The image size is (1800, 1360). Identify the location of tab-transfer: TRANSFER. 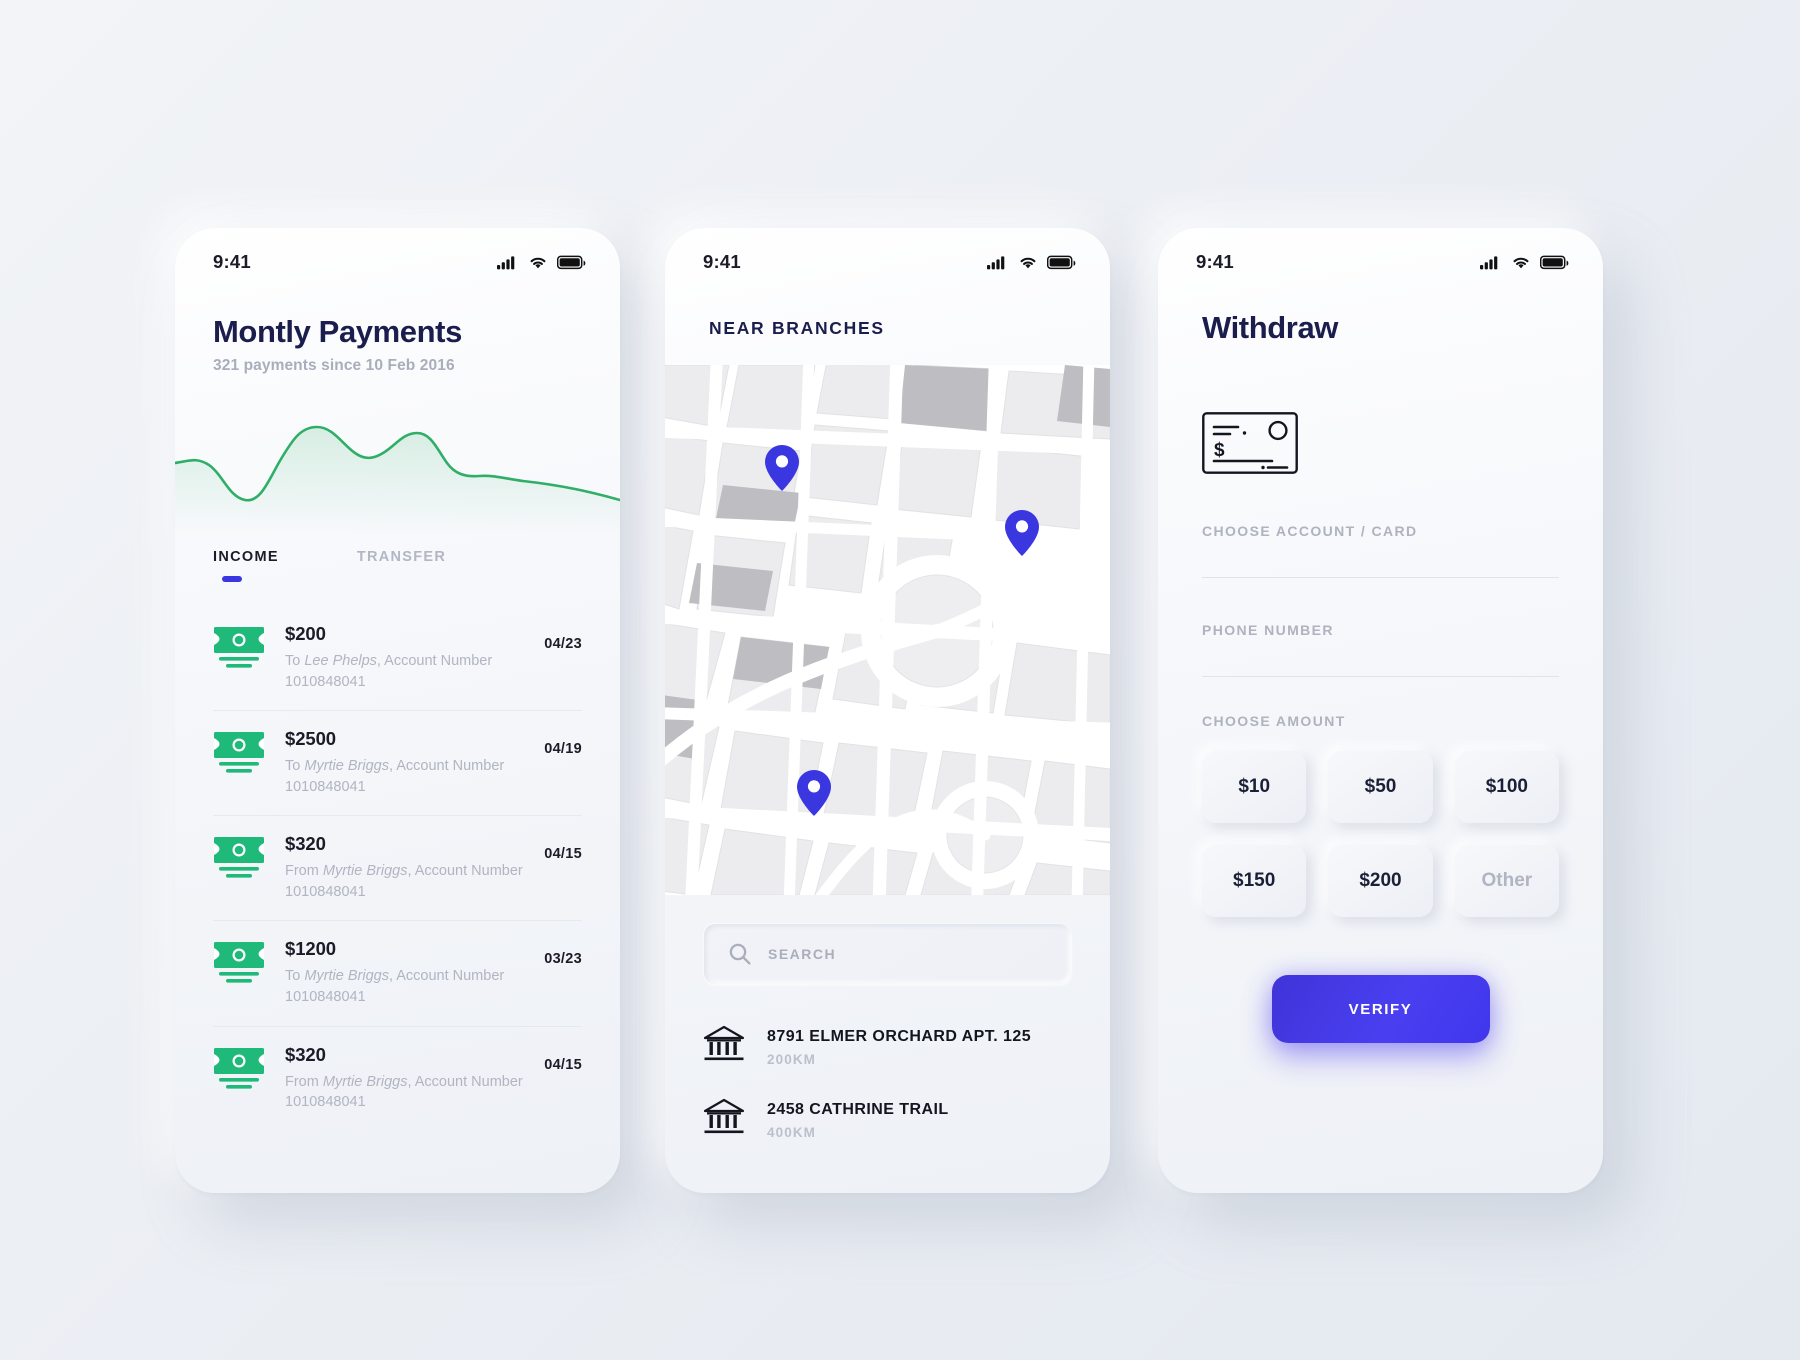
(401, 565).